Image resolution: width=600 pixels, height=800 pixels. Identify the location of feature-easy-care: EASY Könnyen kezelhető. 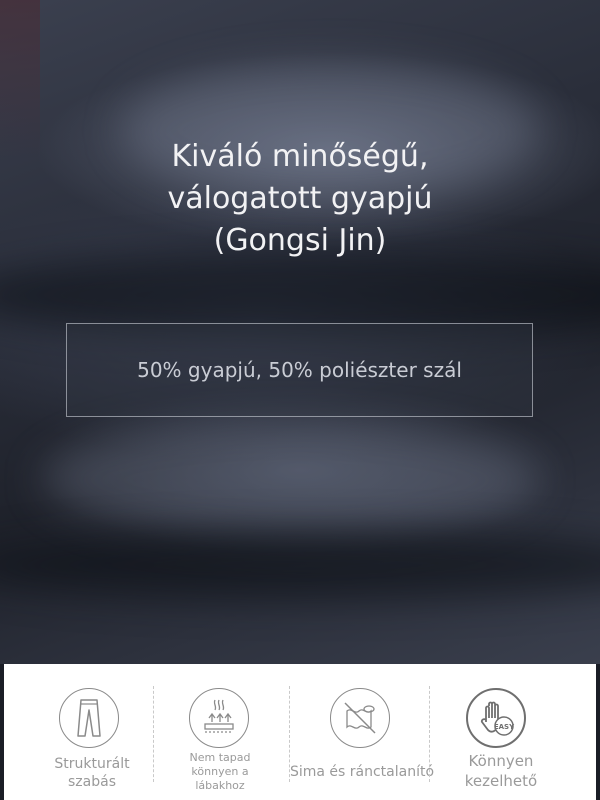
(501, 732).